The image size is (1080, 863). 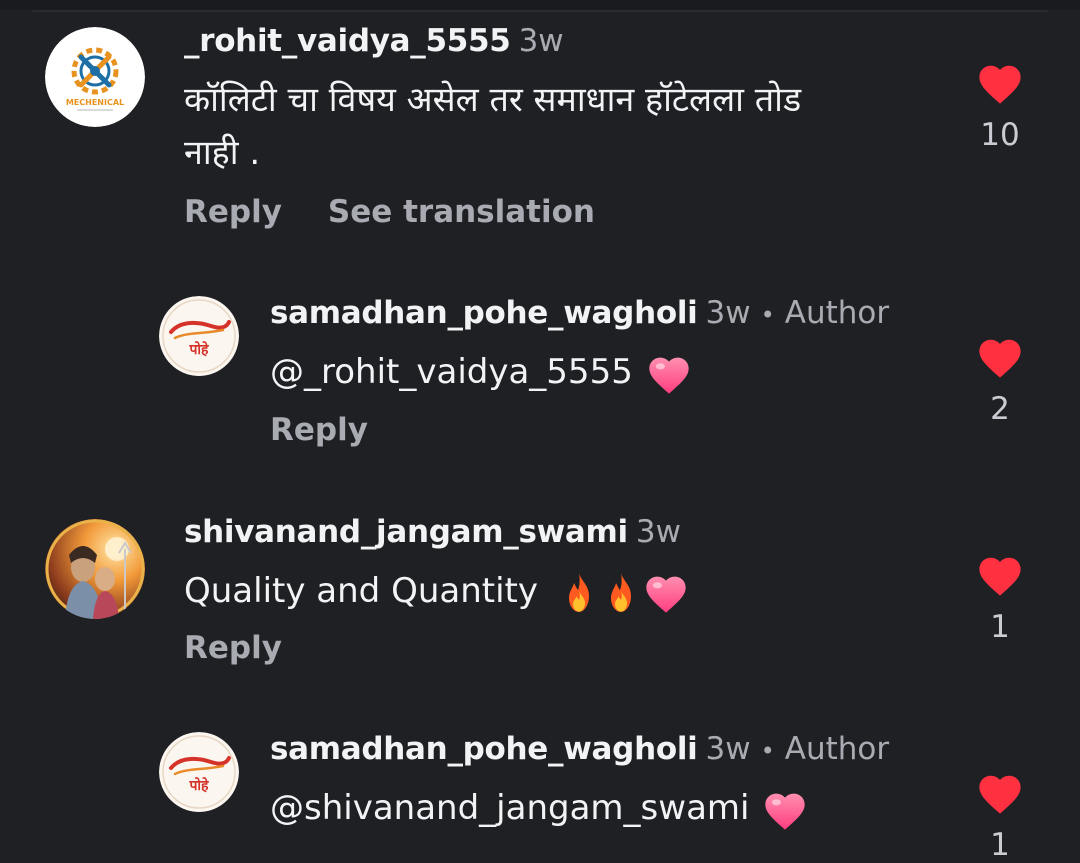 I want to click on deity-portrait-avatar-icon, so click(x=95, y=569).